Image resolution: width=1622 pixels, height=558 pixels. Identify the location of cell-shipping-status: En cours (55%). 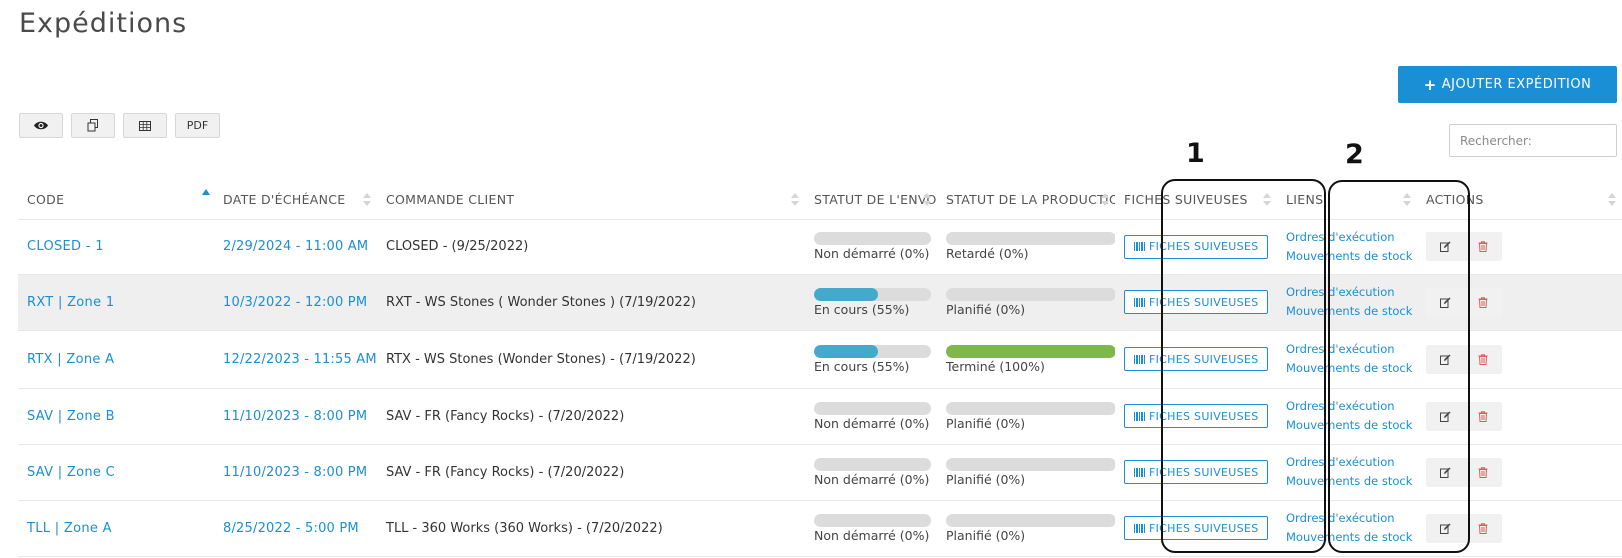
(871, 302).